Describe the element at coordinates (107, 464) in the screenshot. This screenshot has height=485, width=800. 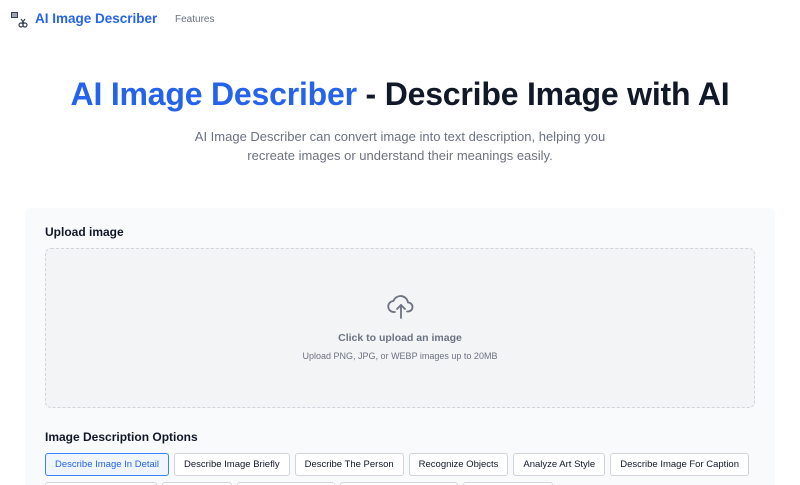
I see `option-describe-detail: Describe Image In Detail` at that location.